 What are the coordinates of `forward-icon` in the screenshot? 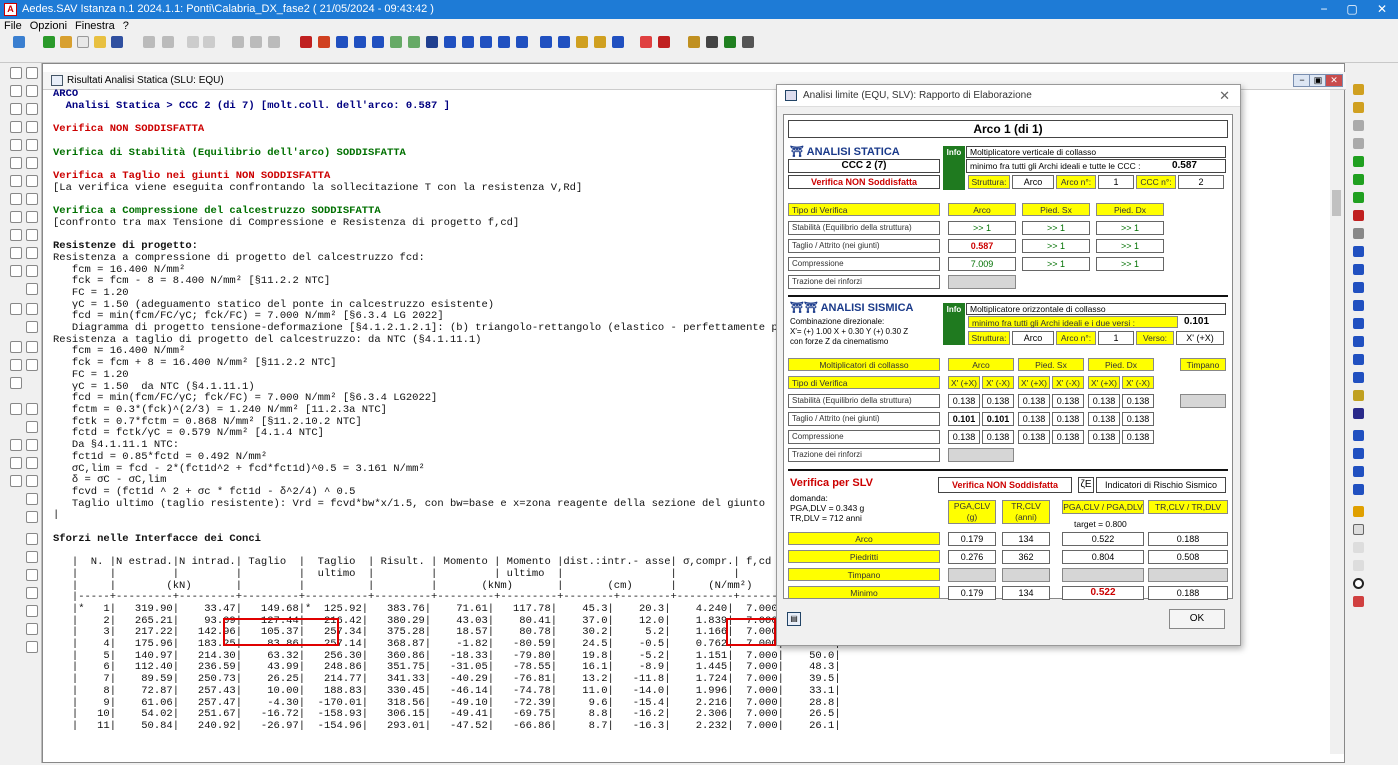 It's located at (504, 42).